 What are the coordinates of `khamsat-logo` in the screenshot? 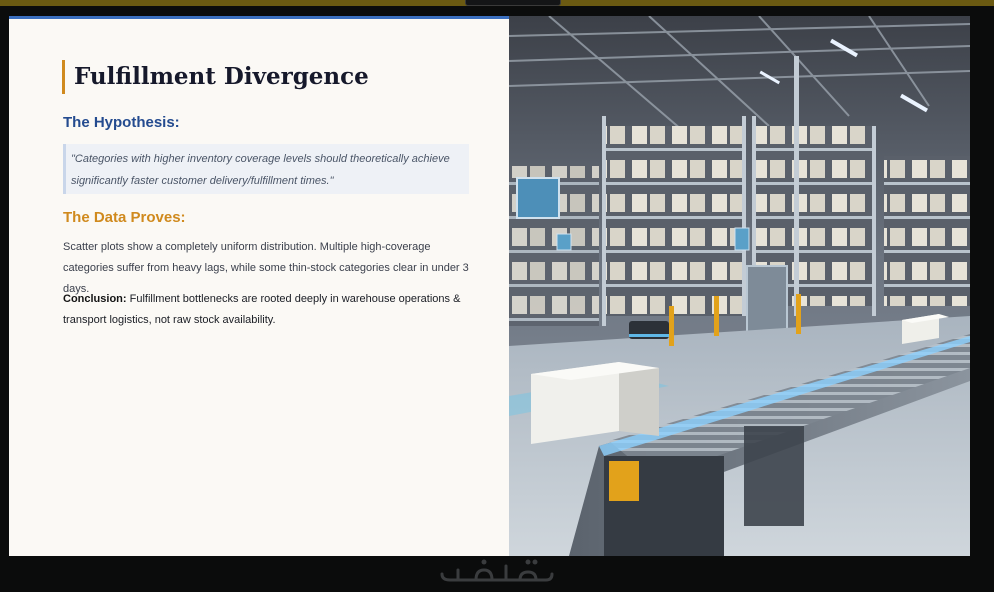 It's located at (497, 570).